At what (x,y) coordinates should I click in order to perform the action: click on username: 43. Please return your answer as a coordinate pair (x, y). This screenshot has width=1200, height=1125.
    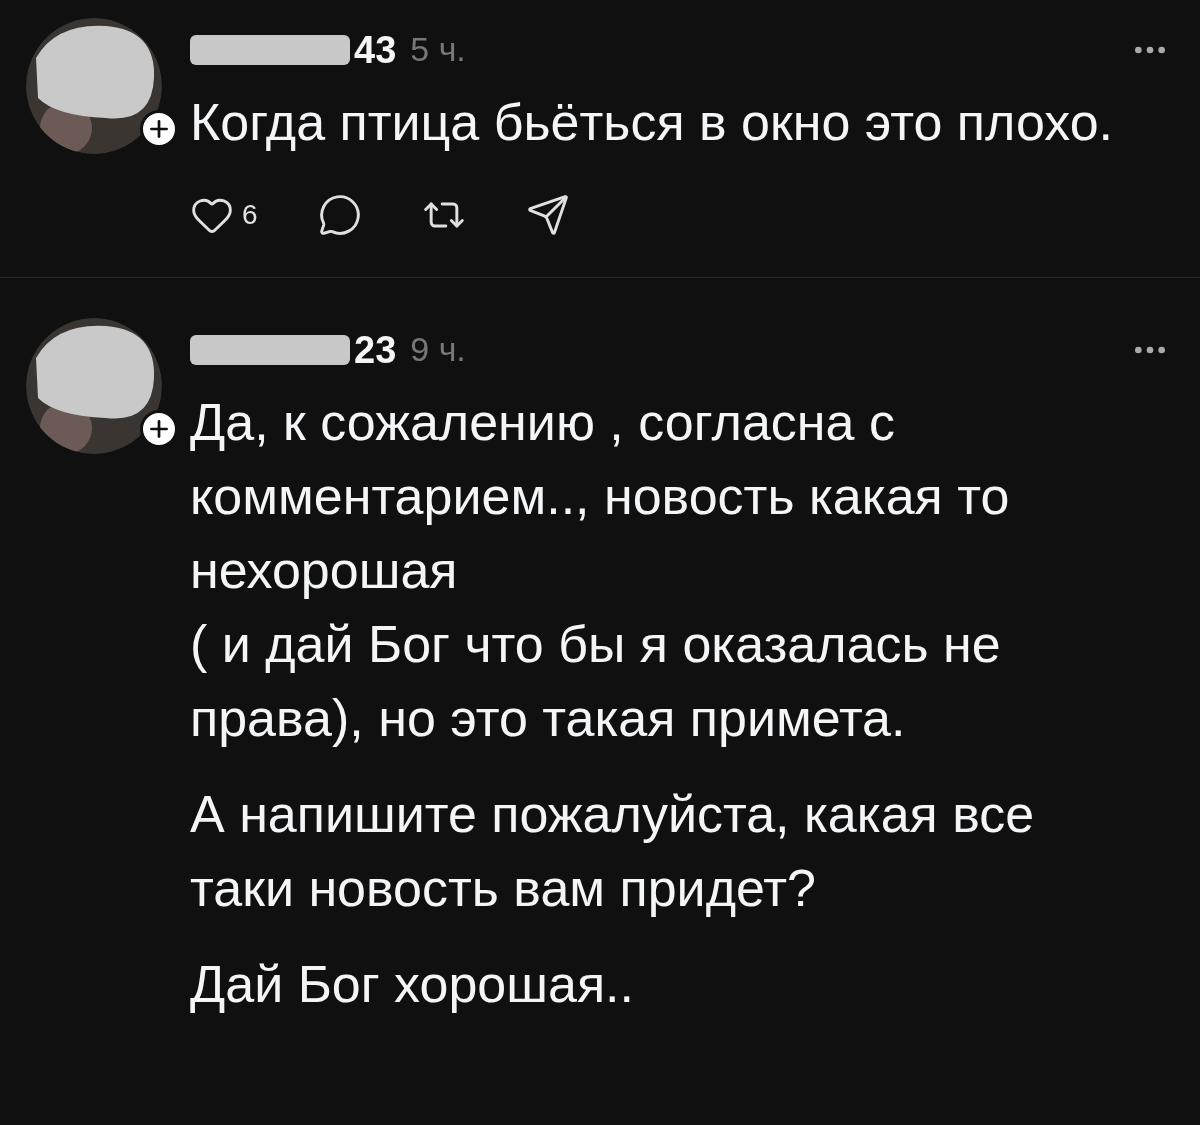
    Looking at the image, I should click on (375, 49).